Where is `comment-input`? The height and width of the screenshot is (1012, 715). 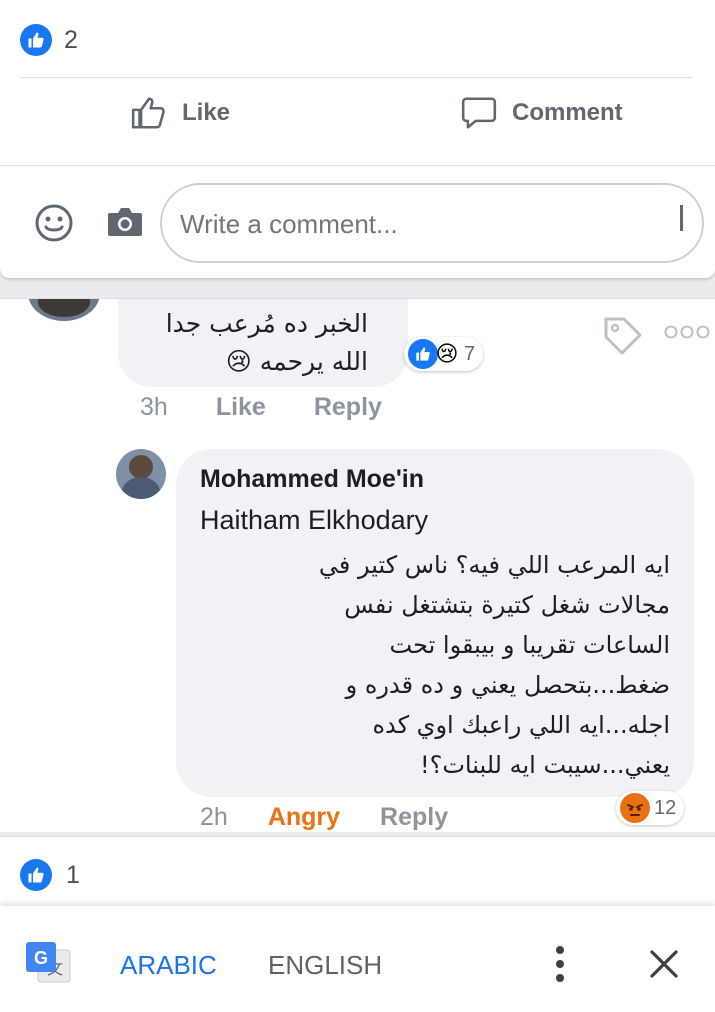 comment-input is located at coordinates (415, 224).